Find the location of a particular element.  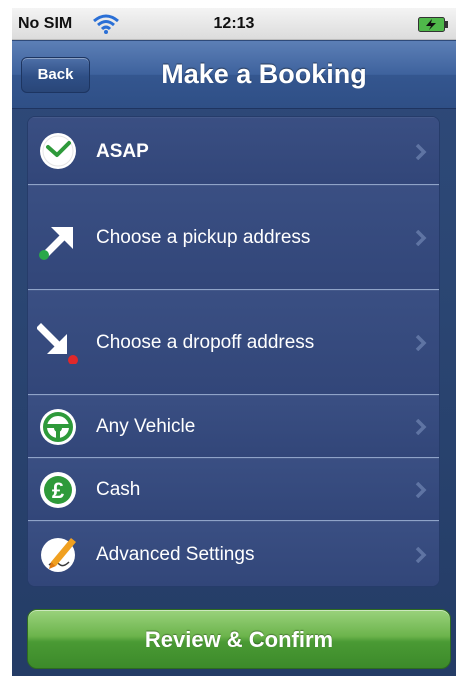

row-dropoff-address: Choose a dropoff address is located at coordinates (233, 342).